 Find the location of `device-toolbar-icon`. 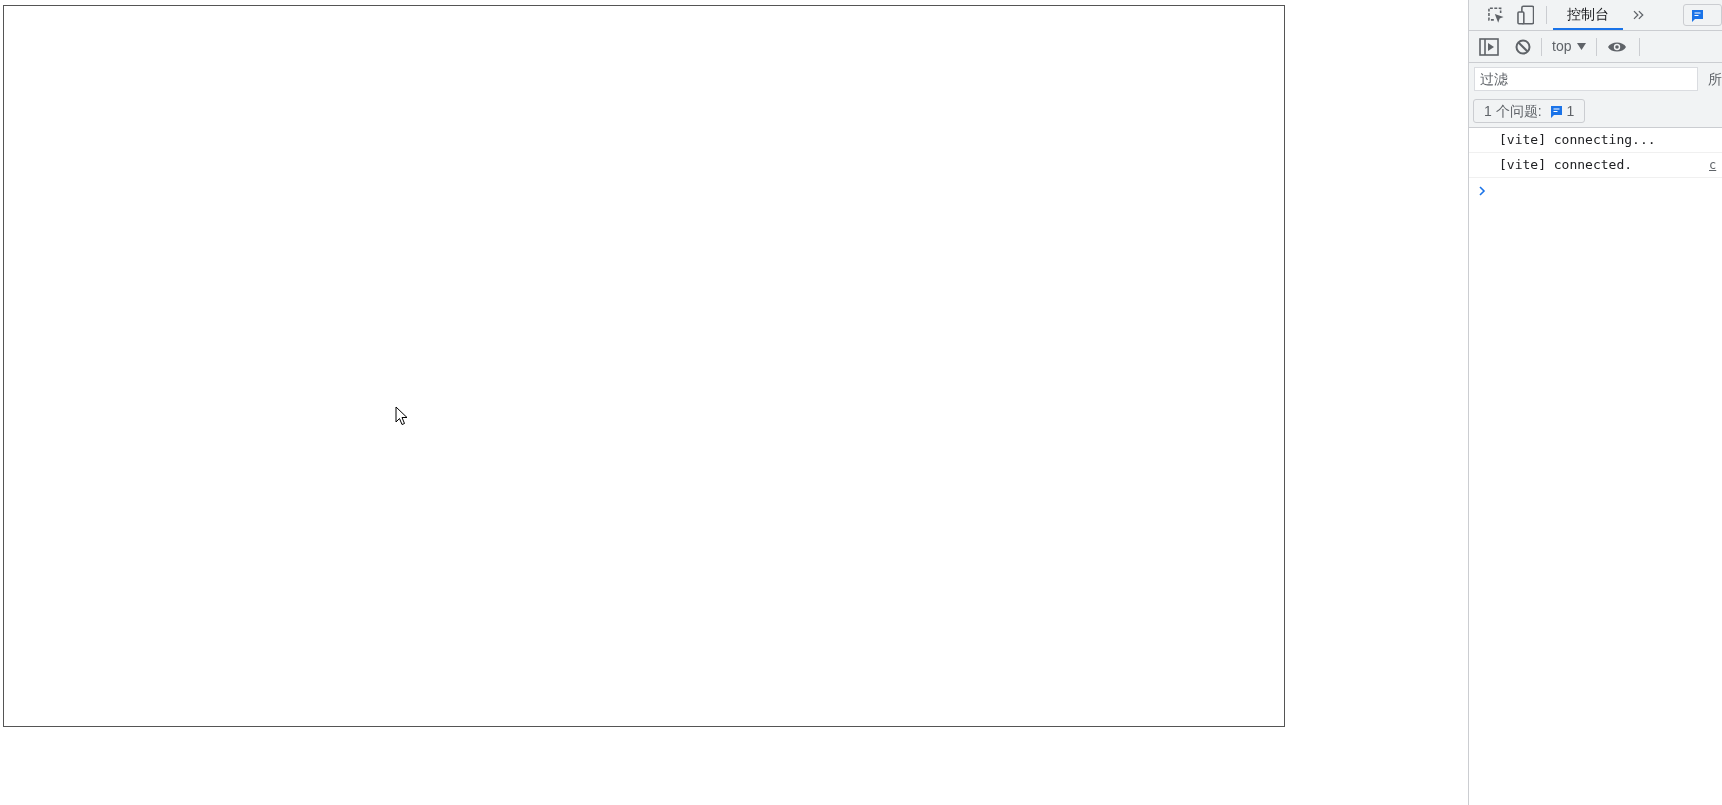

device-toolbar-icon is located at coordinates (1525, 15).